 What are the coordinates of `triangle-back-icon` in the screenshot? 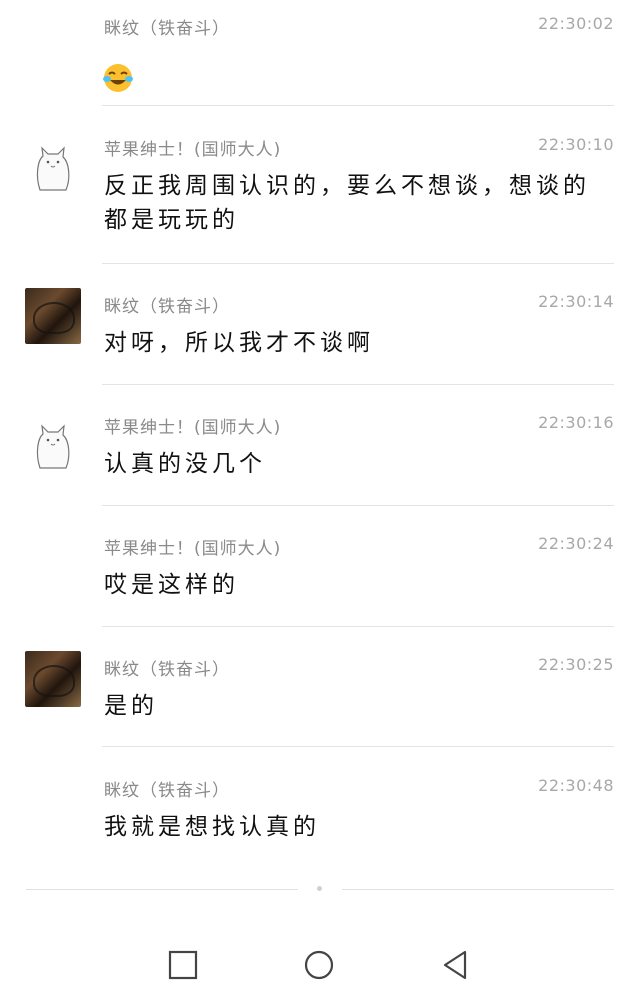 It's located at (455, 965).